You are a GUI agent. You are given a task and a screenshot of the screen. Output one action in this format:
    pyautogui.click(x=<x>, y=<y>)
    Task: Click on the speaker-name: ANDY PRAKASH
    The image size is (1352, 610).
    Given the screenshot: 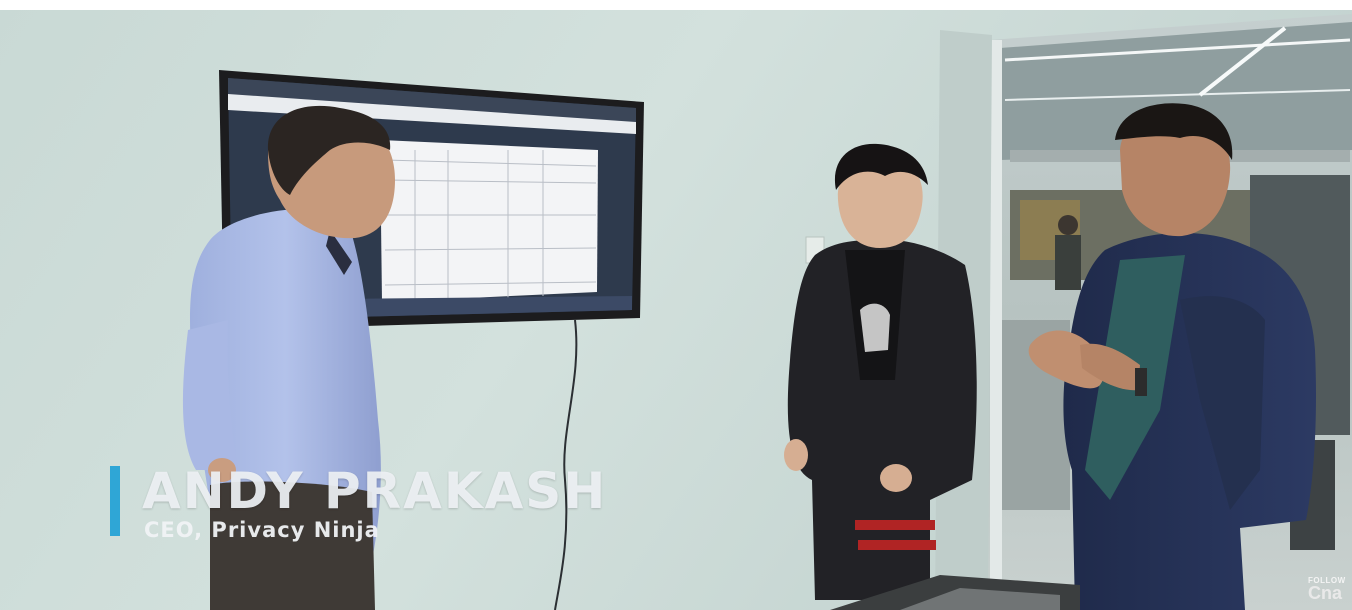 What is the action you would take?
    pyautogui.click(x=375, y=491)
    